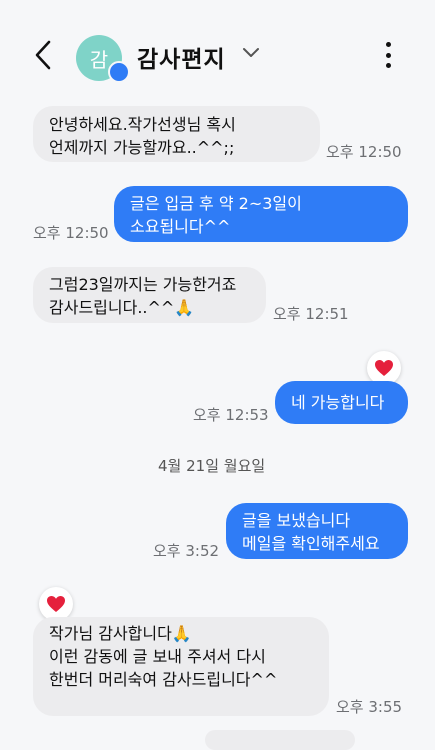 This screenshot has height=750, width=435. What do you see at coordinates (99, 59) in the screenshot?
I see `avatar-initial: 감` at bounding box center [99, 59].